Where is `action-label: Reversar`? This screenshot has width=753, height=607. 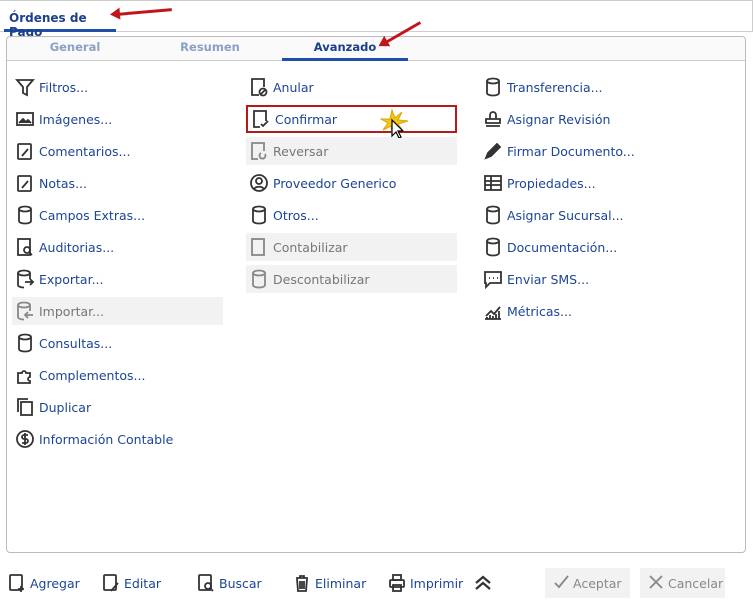
action-label: Reversar is located at coordinates (301, 151).